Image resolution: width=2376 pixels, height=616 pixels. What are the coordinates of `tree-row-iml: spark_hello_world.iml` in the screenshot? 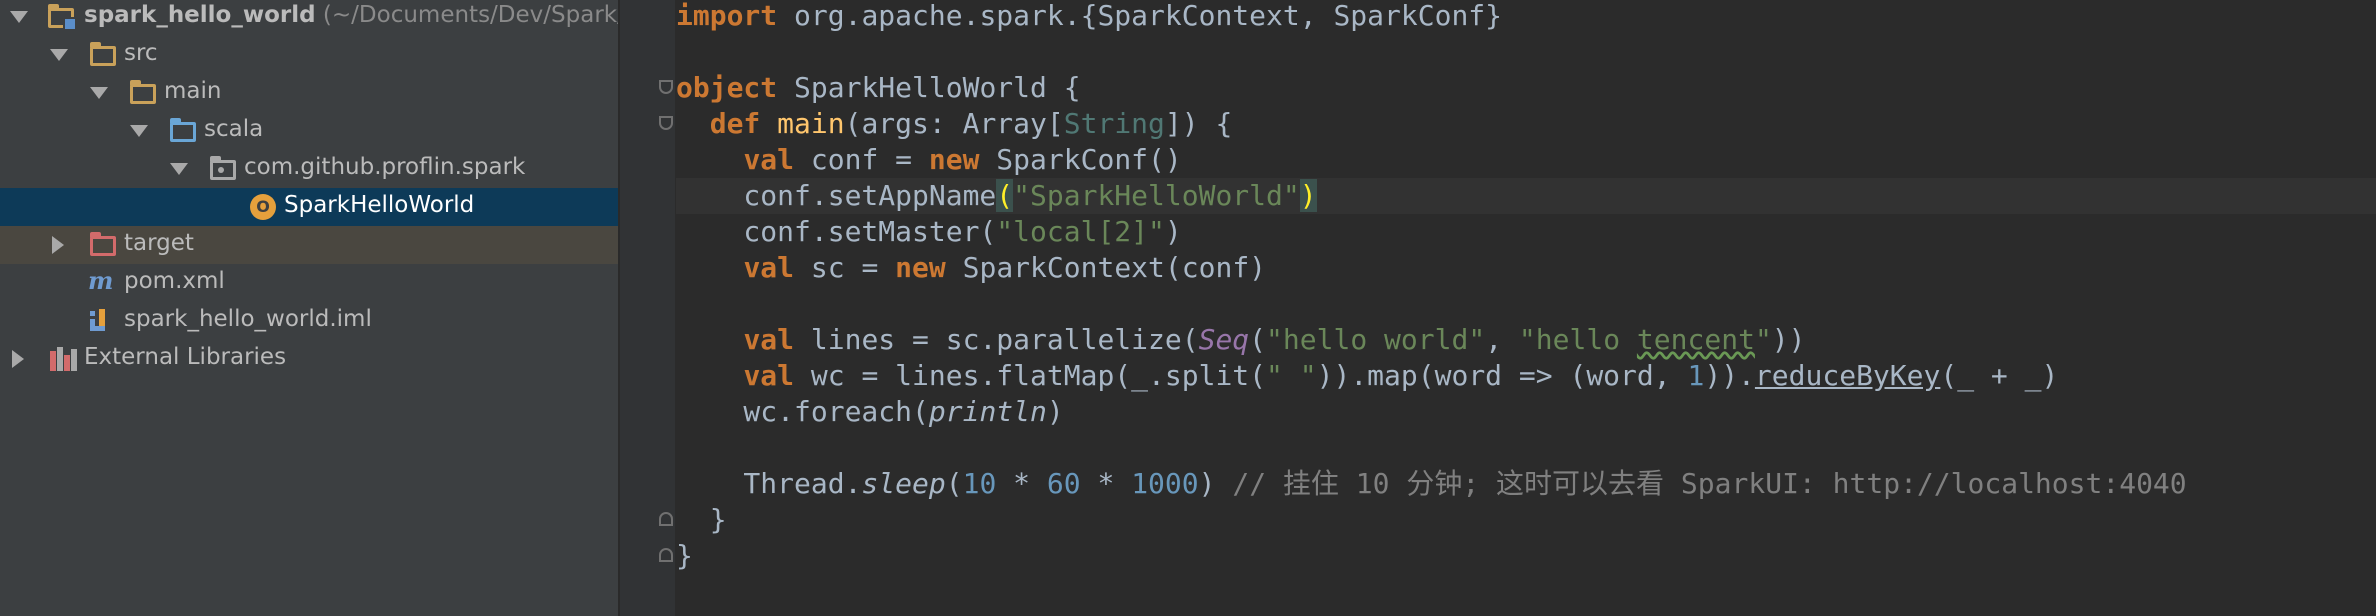 It's located at (309, 321).